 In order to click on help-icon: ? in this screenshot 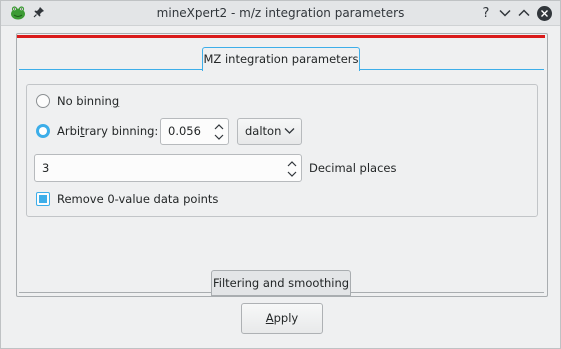, I will do `click(486, 13)`.